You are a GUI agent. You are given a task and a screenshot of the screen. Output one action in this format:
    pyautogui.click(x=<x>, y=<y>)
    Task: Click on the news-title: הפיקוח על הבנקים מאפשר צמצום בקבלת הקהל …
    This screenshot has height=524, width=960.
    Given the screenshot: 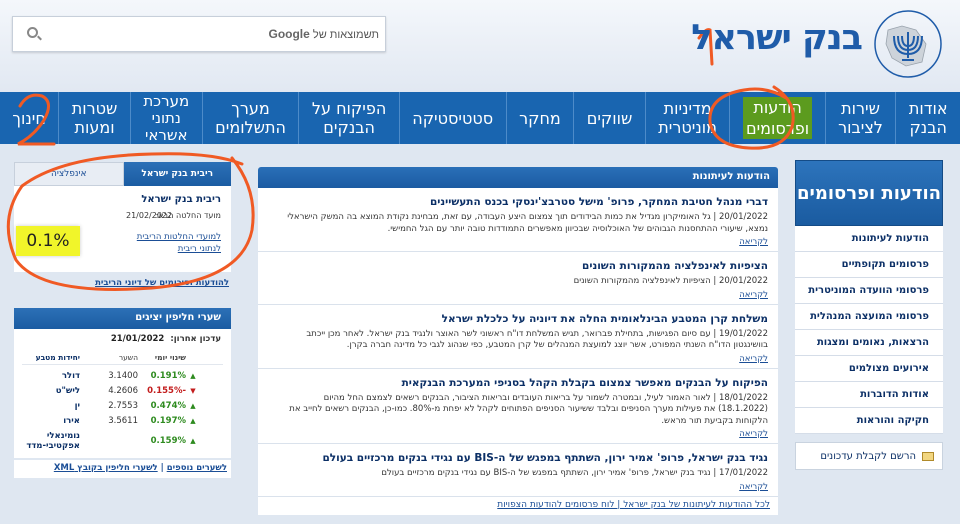 What is the action you would take?
    pyautogui.click(x=520, y=383)
    